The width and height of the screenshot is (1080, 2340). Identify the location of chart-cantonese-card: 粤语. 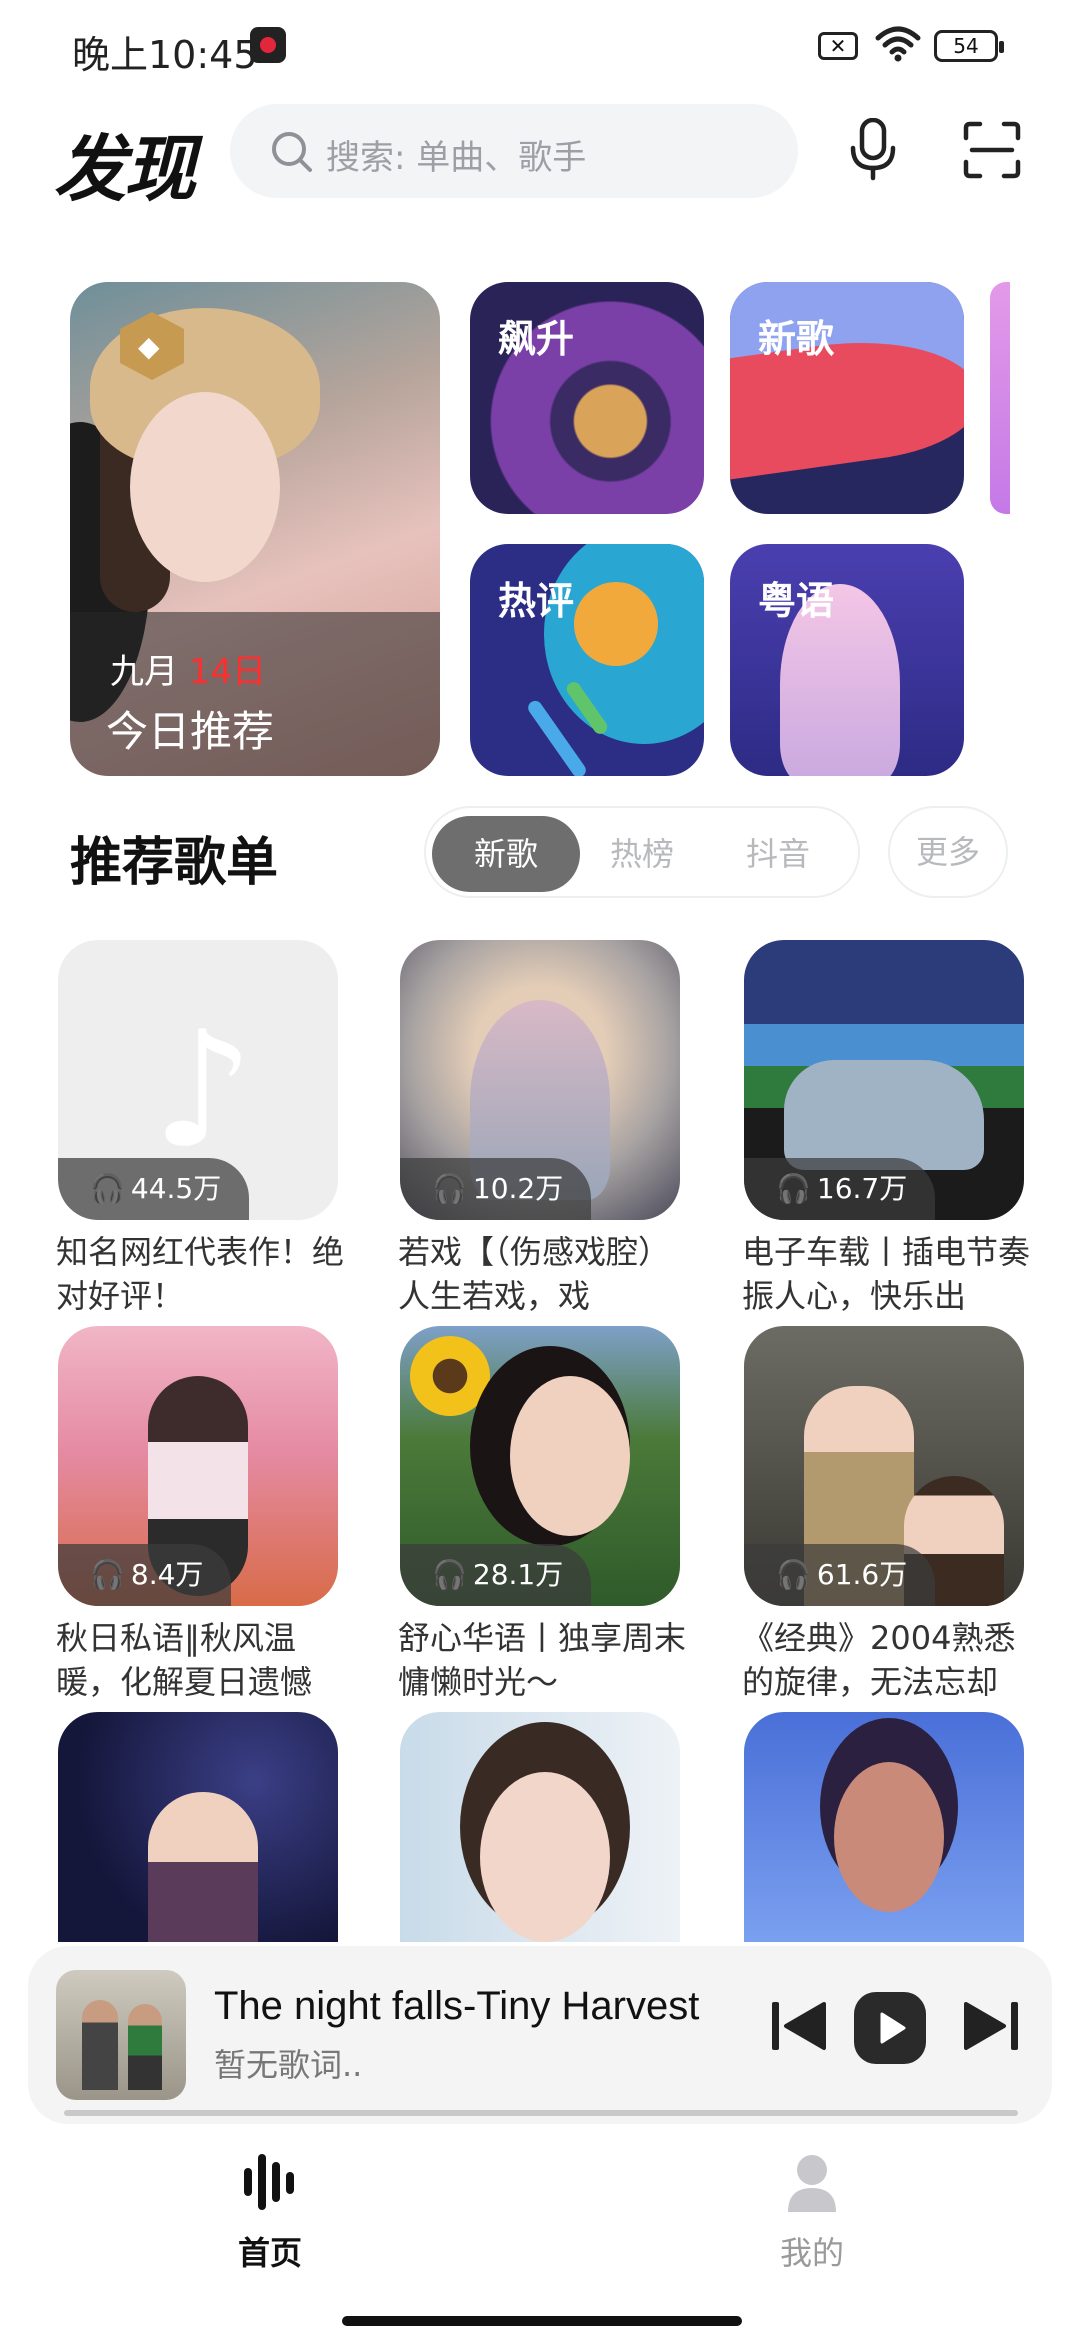
(847, 660).